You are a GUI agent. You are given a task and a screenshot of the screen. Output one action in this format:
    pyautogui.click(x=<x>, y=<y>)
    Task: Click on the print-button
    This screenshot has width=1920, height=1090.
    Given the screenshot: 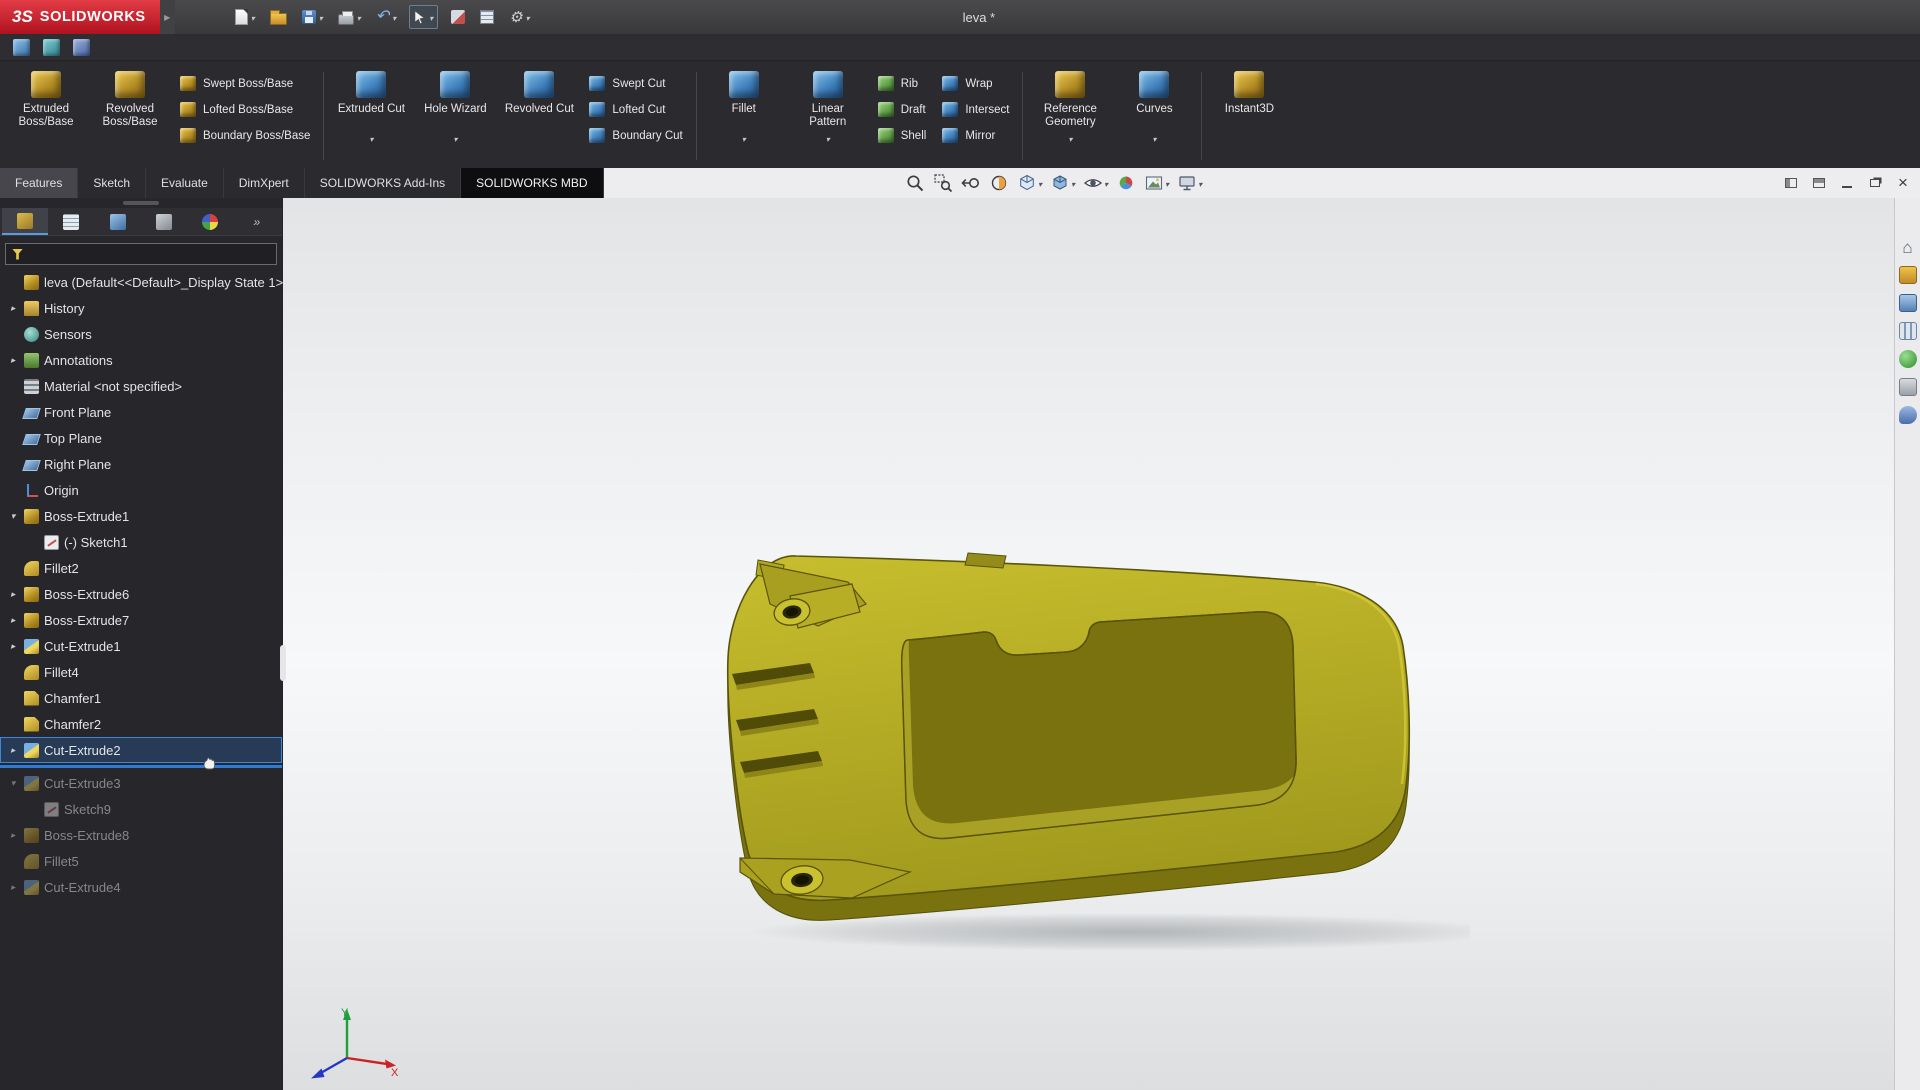 What is the action you would take?
    pyautogui.click(x=349, y=17)
    